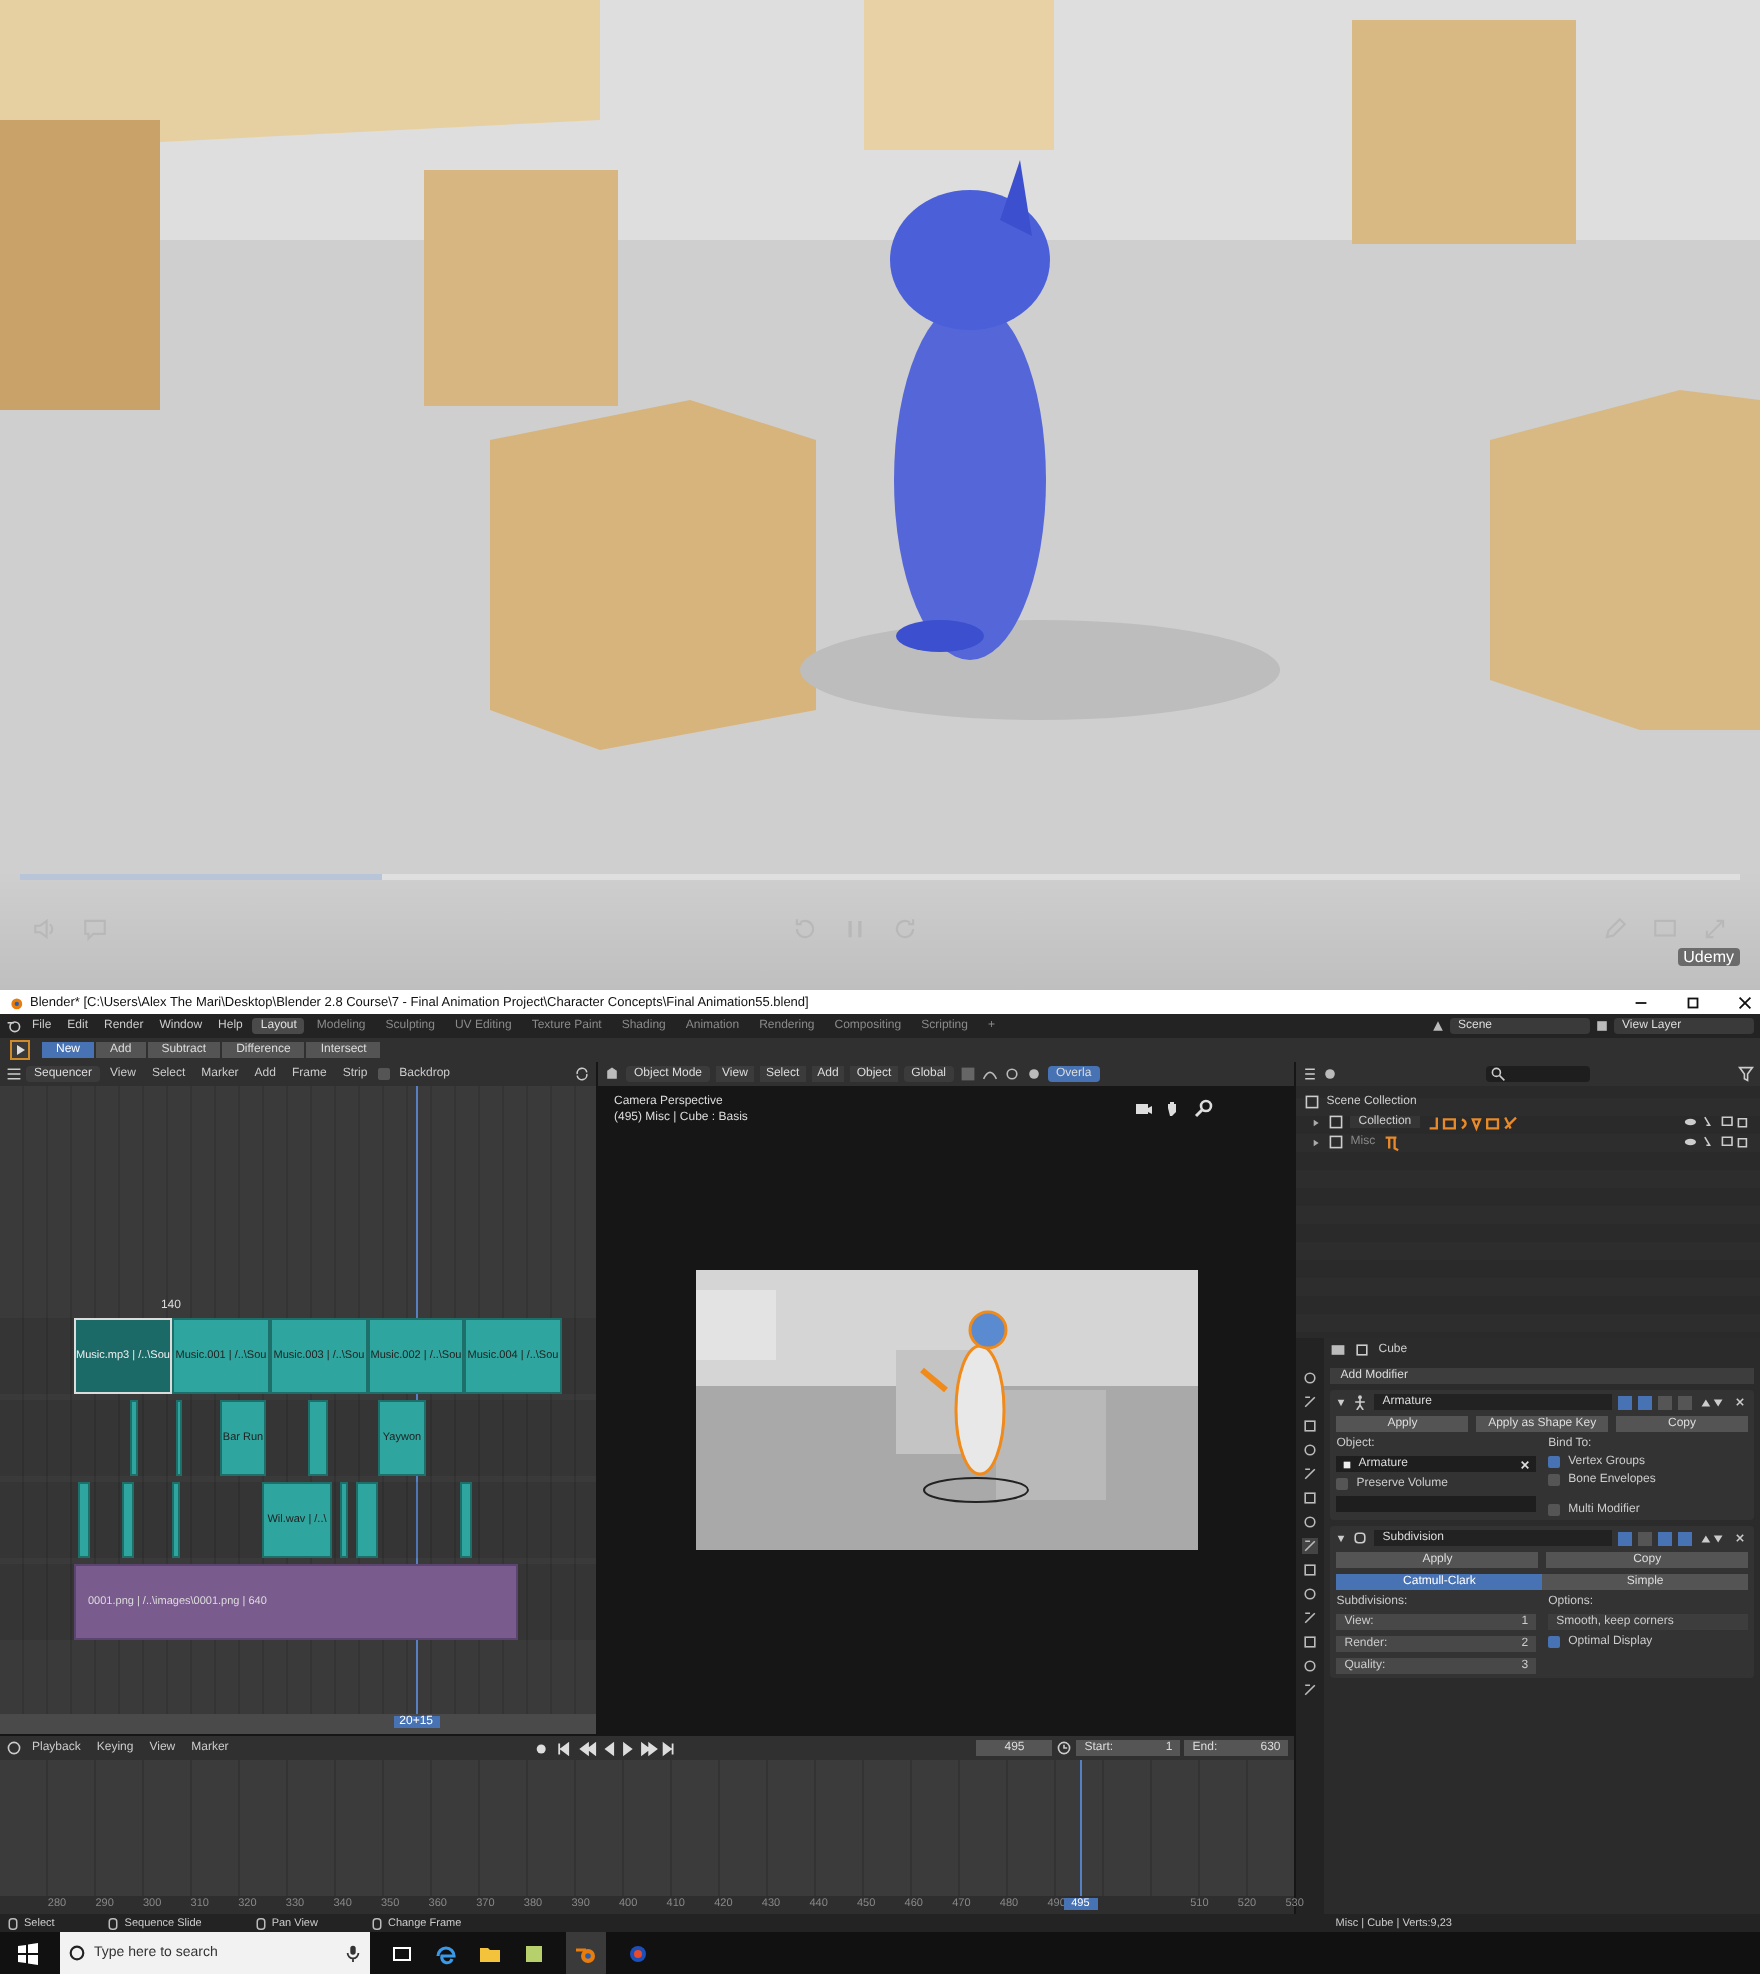  What do you see at coordinates (383, 1074) in the screenshot?
I see `backdrop-checkbox` at bounding box center [383, 1074].